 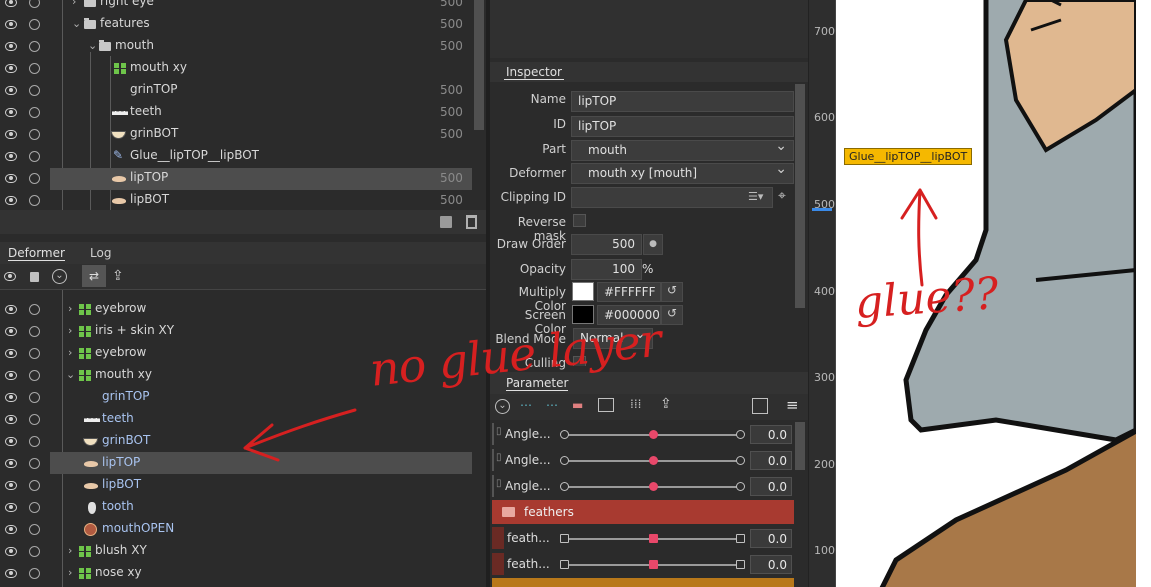 What do you see at coordinates (94, 276) in the screenshot?
I see `swap-icon: ⇄` at bounding box center [94, 276].